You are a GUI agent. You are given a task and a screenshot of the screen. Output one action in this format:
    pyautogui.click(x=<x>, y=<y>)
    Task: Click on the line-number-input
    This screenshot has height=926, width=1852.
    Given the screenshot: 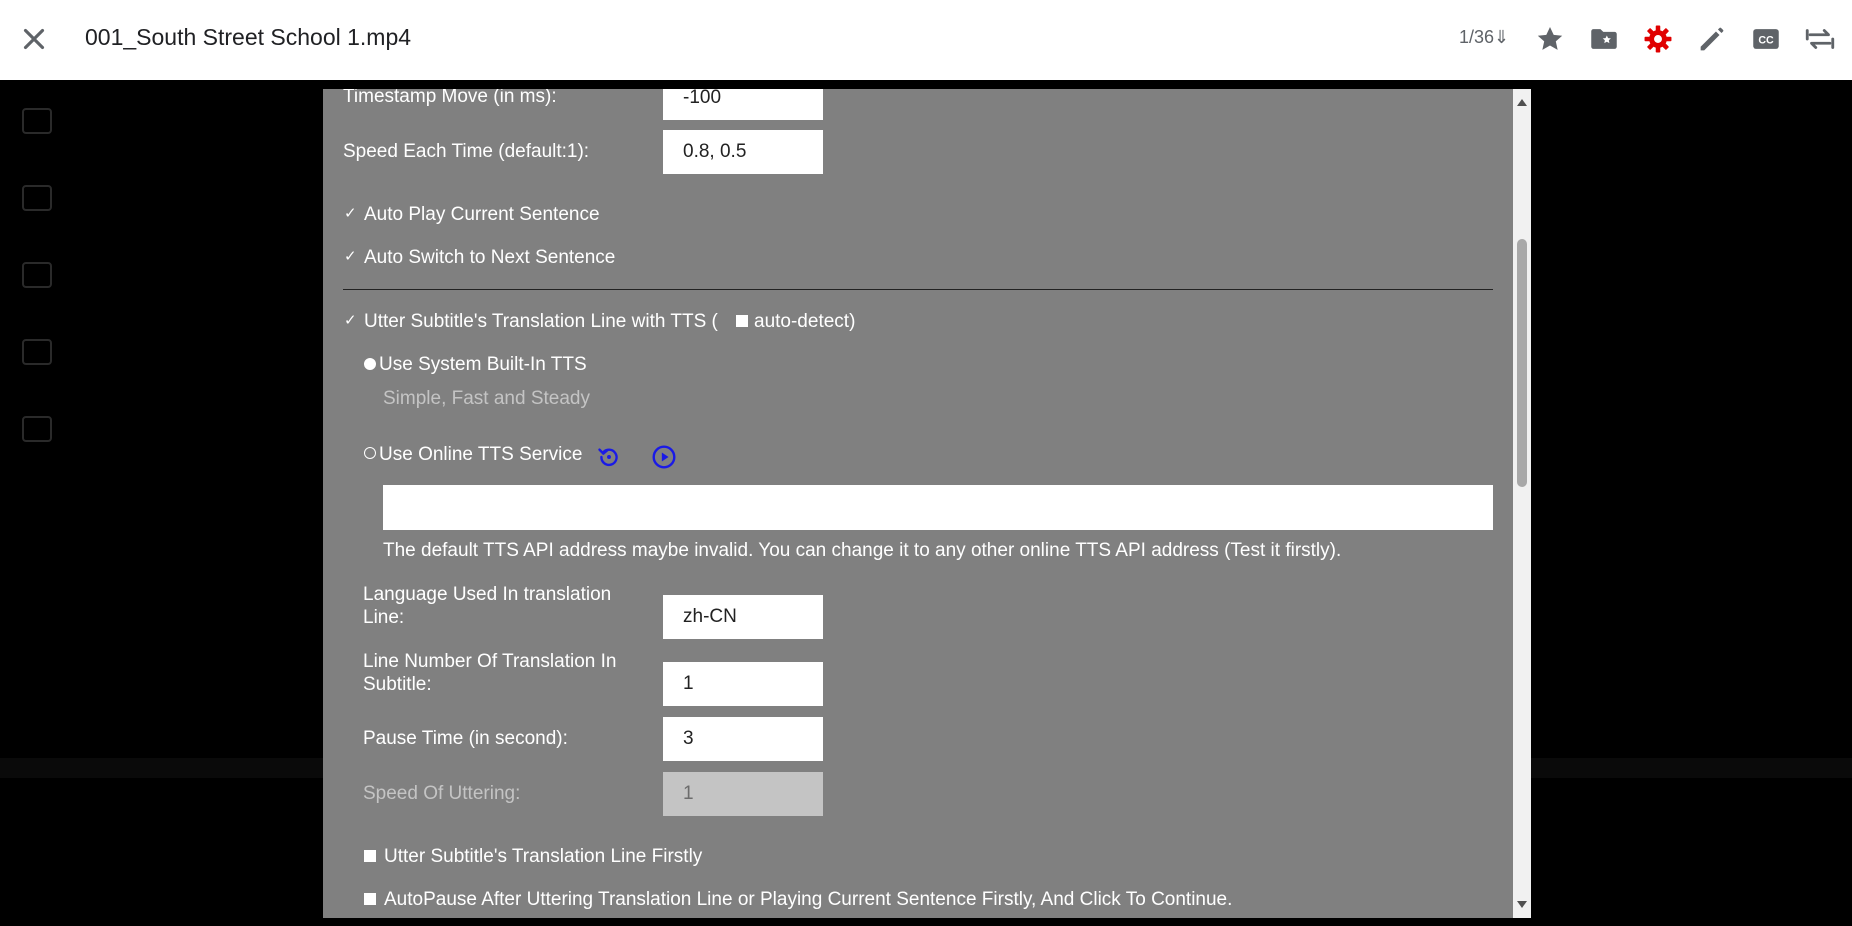 What is the action you would take?
    pyautogui.click(x=743, y=684)
    